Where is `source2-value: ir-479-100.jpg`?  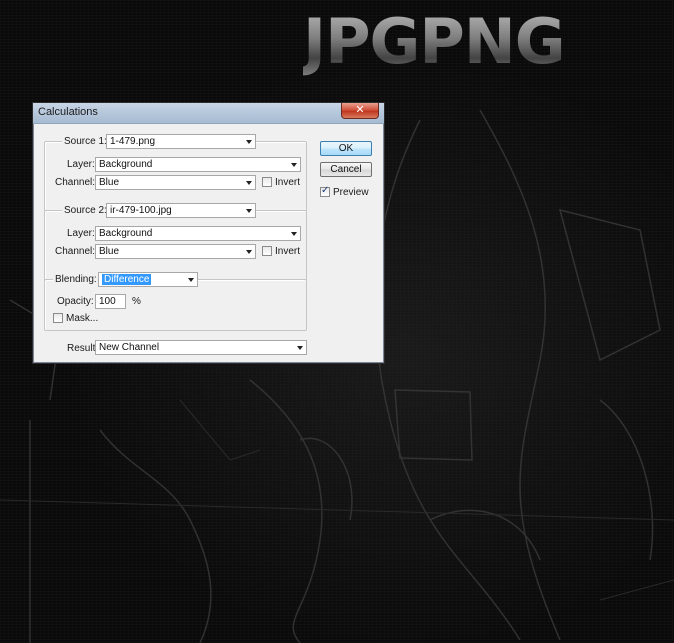
source2-value: ir-479-100.jpg is located at coordinates (141, 210).